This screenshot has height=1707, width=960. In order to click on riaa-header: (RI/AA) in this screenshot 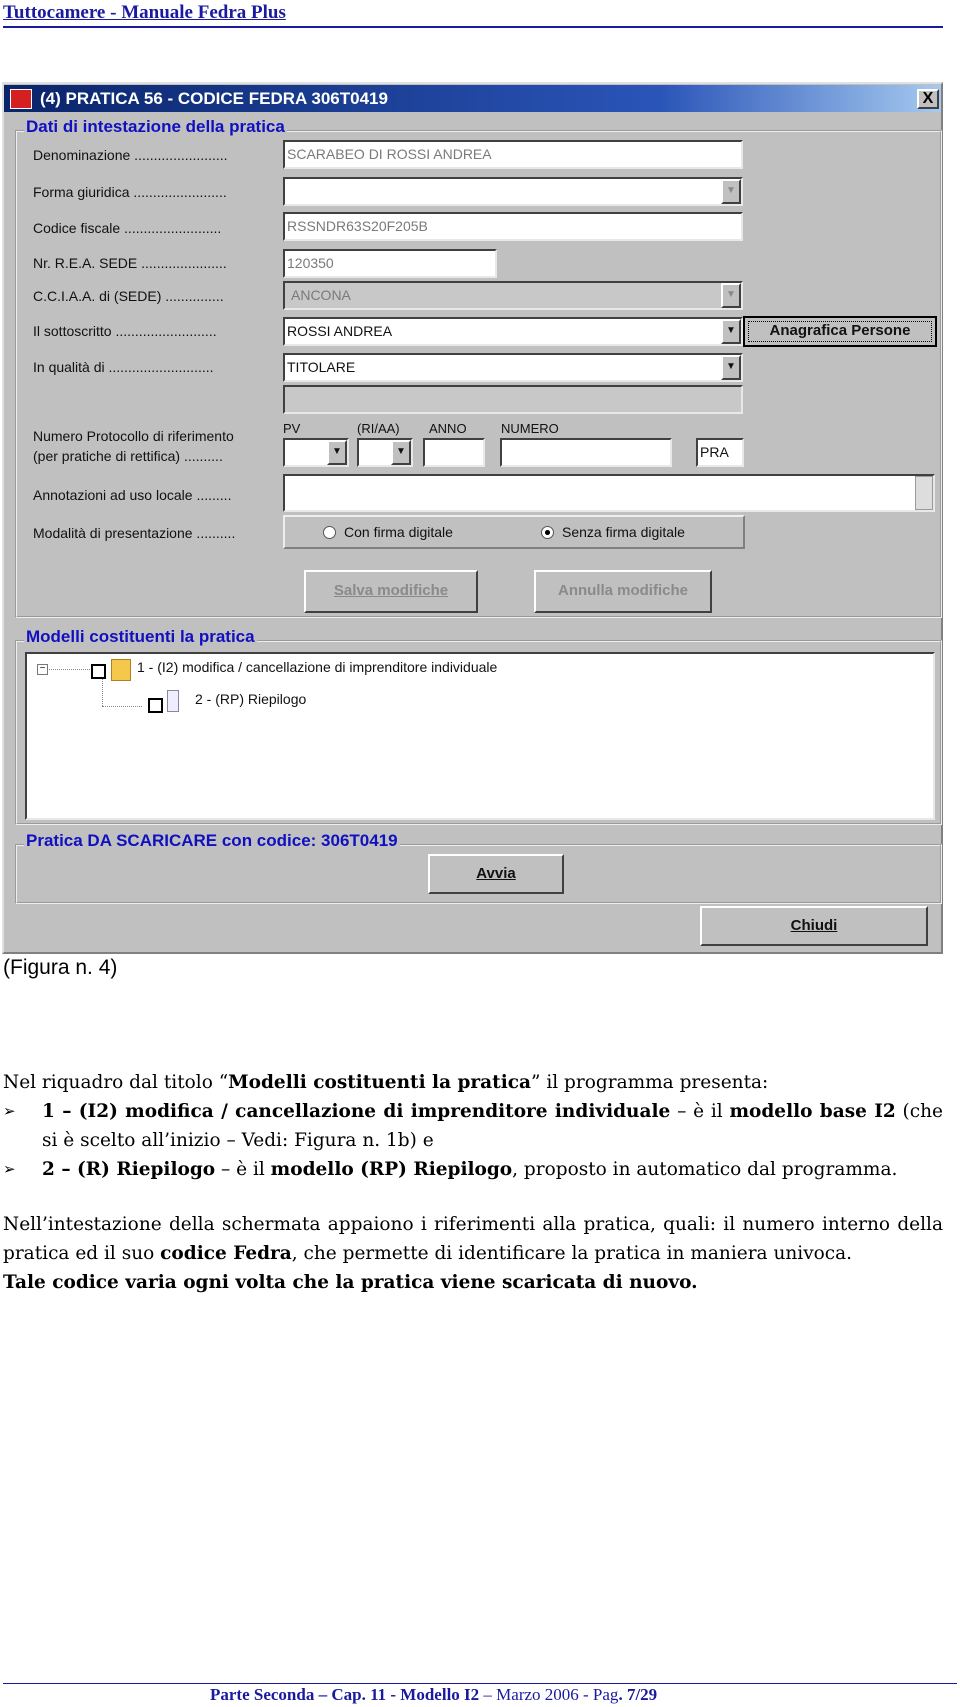, I will do `click(378, 428)`.